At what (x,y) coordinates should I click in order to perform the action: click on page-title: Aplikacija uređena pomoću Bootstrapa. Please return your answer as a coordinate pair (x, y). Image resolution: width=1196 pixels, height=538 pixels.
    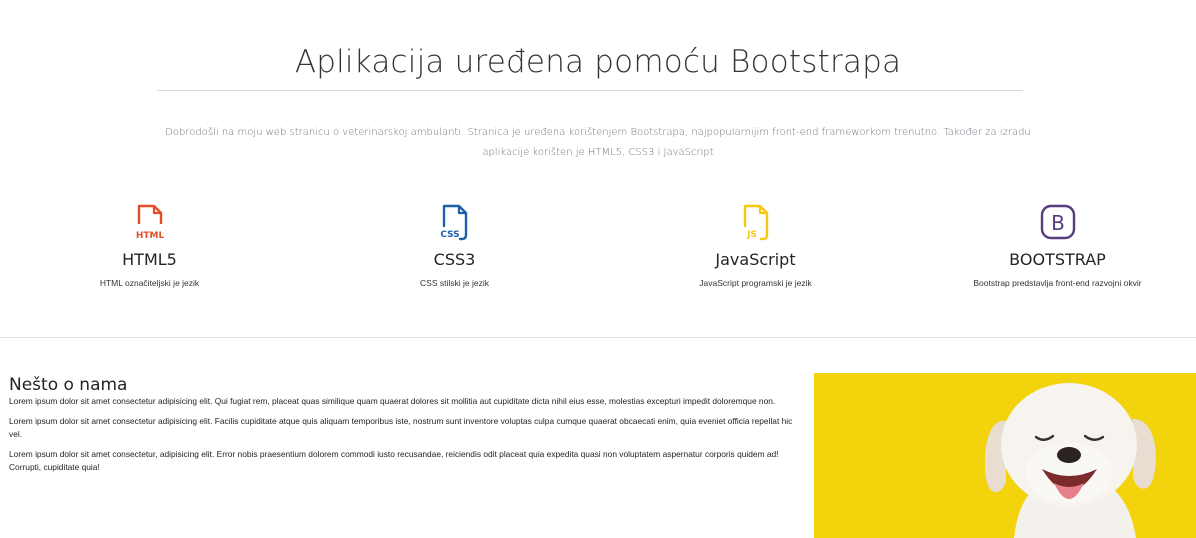
    Looking at the image, I should click on (598, 62).